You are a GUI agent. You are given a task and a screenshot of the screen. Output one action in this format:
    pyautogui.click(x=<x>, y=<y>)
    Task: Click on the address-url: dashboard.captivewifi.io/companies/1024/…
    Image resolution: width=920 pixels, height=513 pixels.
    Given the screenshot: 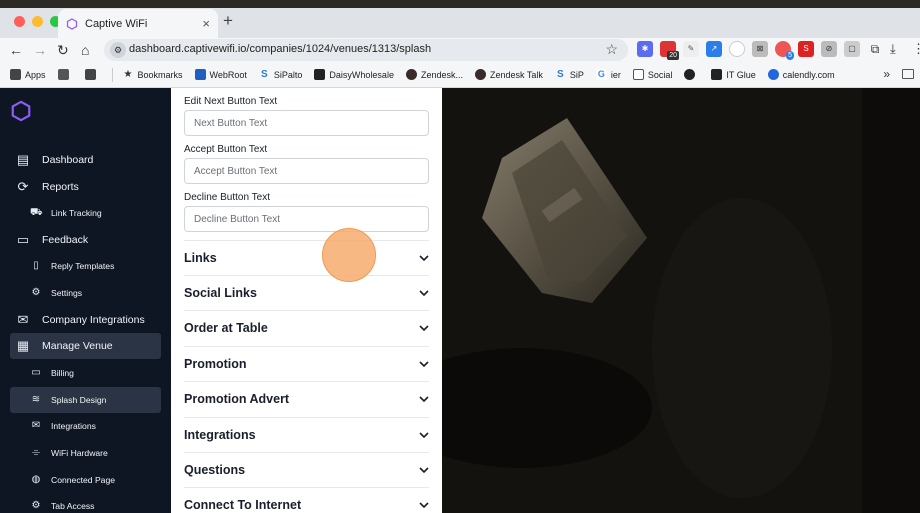 What is the action you would take?
    pyautogui.click(x=280, y=49)
    